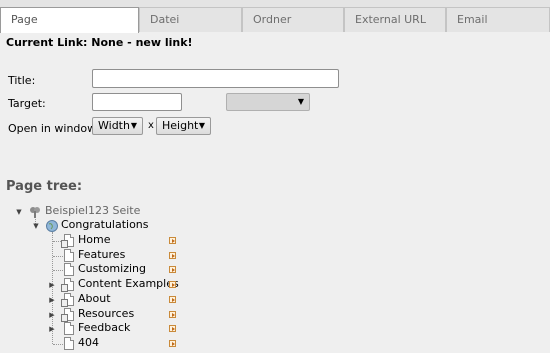 The height and width of the screenshot is (353, 550). What do you see at coordinates (498, 19) in the screenshot?
I see `tab-email: Email` at bounding box center [498, 19].